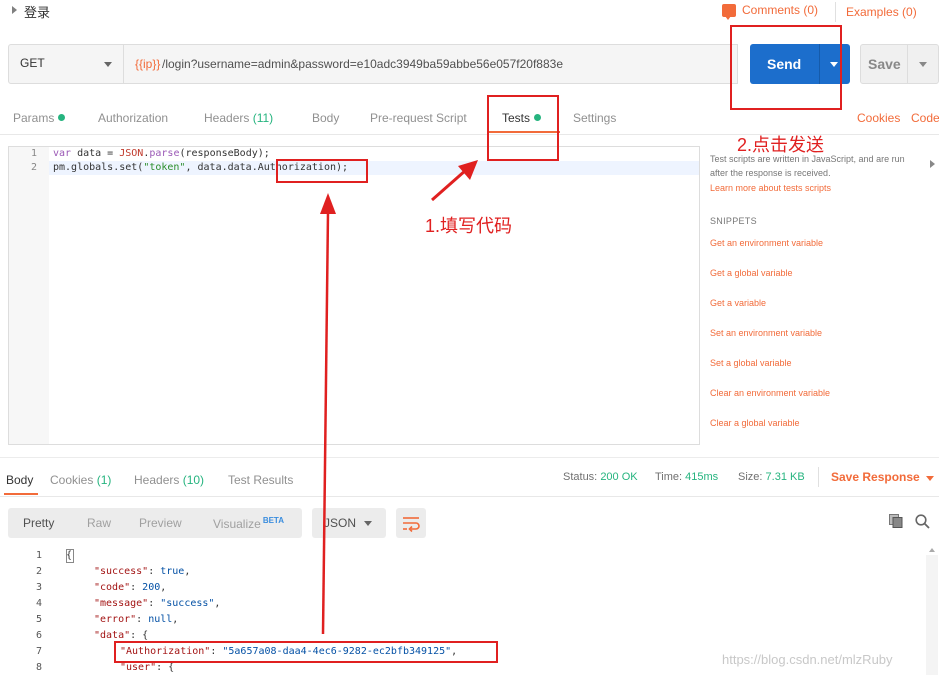 The height and width of the screenshot is (678, 939). I want to click on watermark: https://blog.csdn.net/mlzRuby, so click(807, 659).